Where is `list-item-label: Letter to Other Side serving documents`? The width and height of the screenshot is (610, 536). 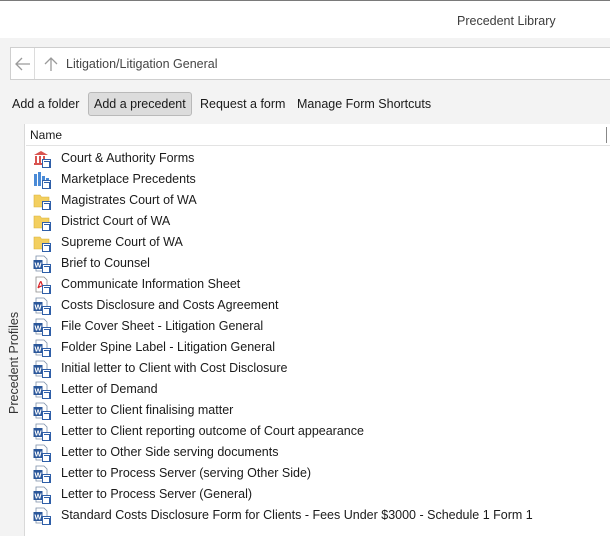
list-item-label: Letter to Other Side serving documents is located at coordinates (170, 452).